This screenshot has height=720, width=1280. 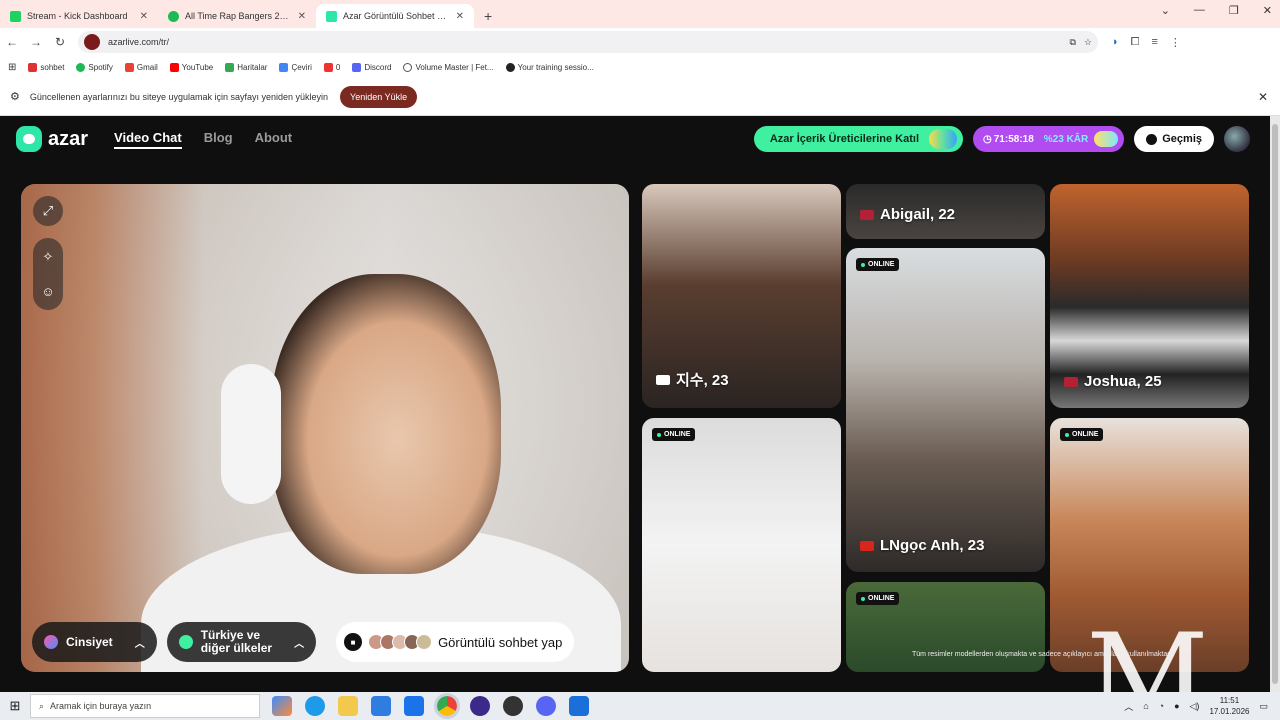 What do you see at coordinates (1106, 139) in the screenshot?
I see `gem-icon` at bounding box center [1106, 139].